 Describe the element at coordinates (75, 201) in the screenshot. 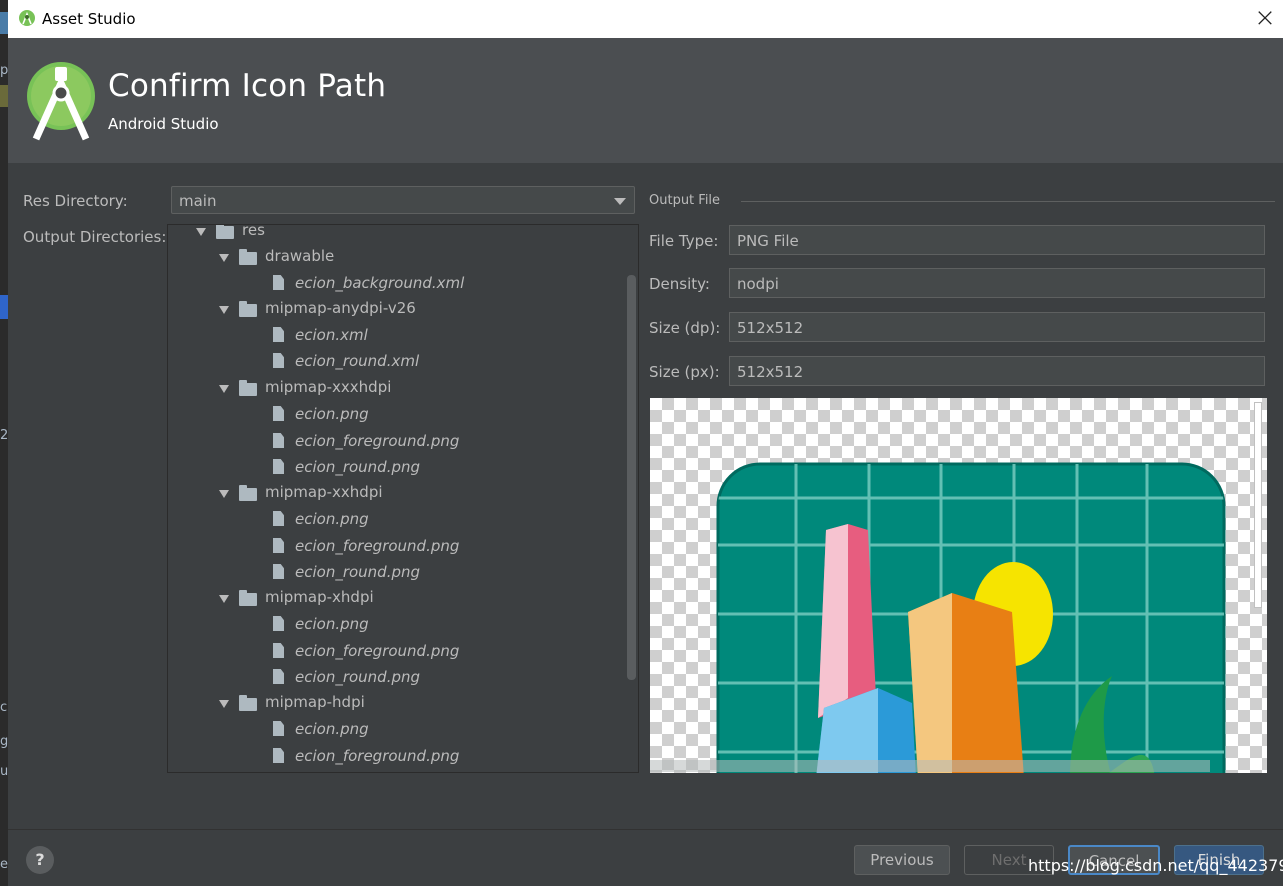

I see `res-directory-label: Res Directory:` at that location.